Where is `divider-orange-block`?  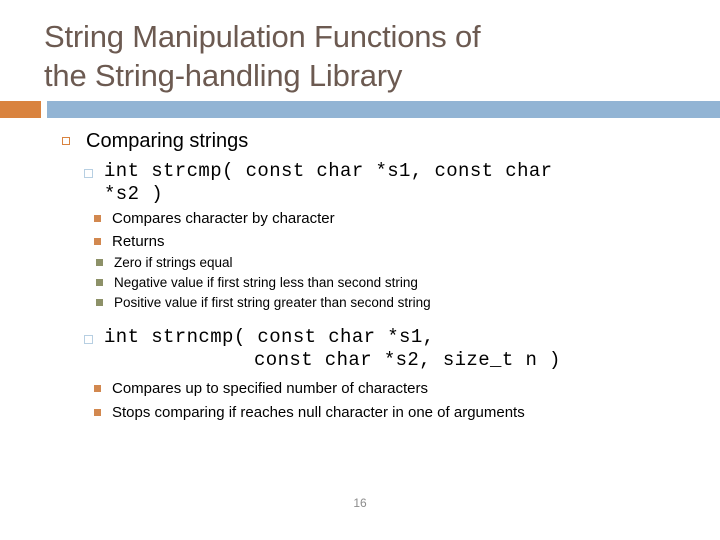 divider-orange-block is located at coordinates (20, 109).